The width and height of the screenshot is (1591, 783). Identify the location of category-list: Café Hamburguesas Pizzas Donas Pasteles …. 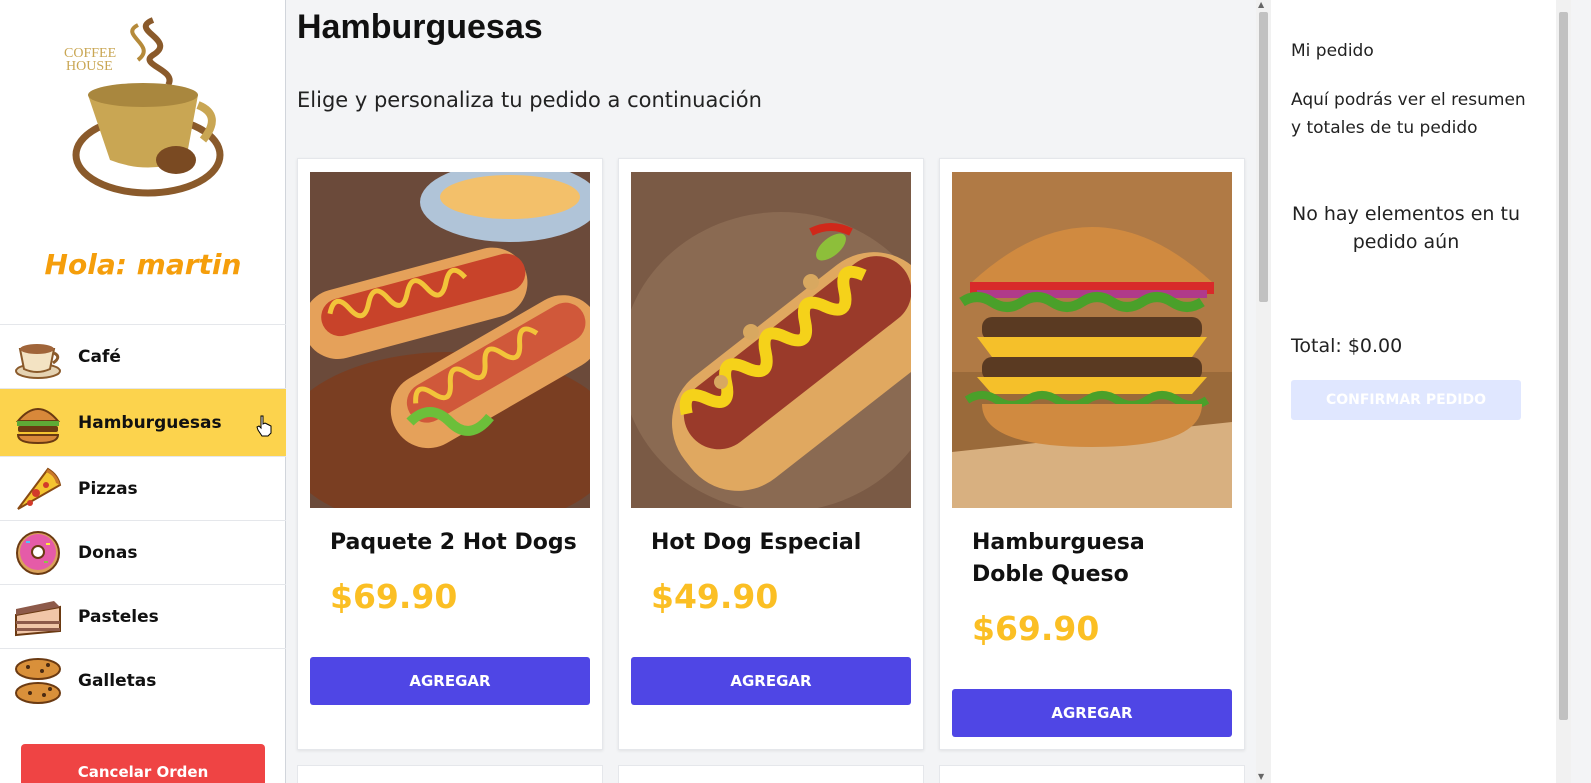
(143, 518).